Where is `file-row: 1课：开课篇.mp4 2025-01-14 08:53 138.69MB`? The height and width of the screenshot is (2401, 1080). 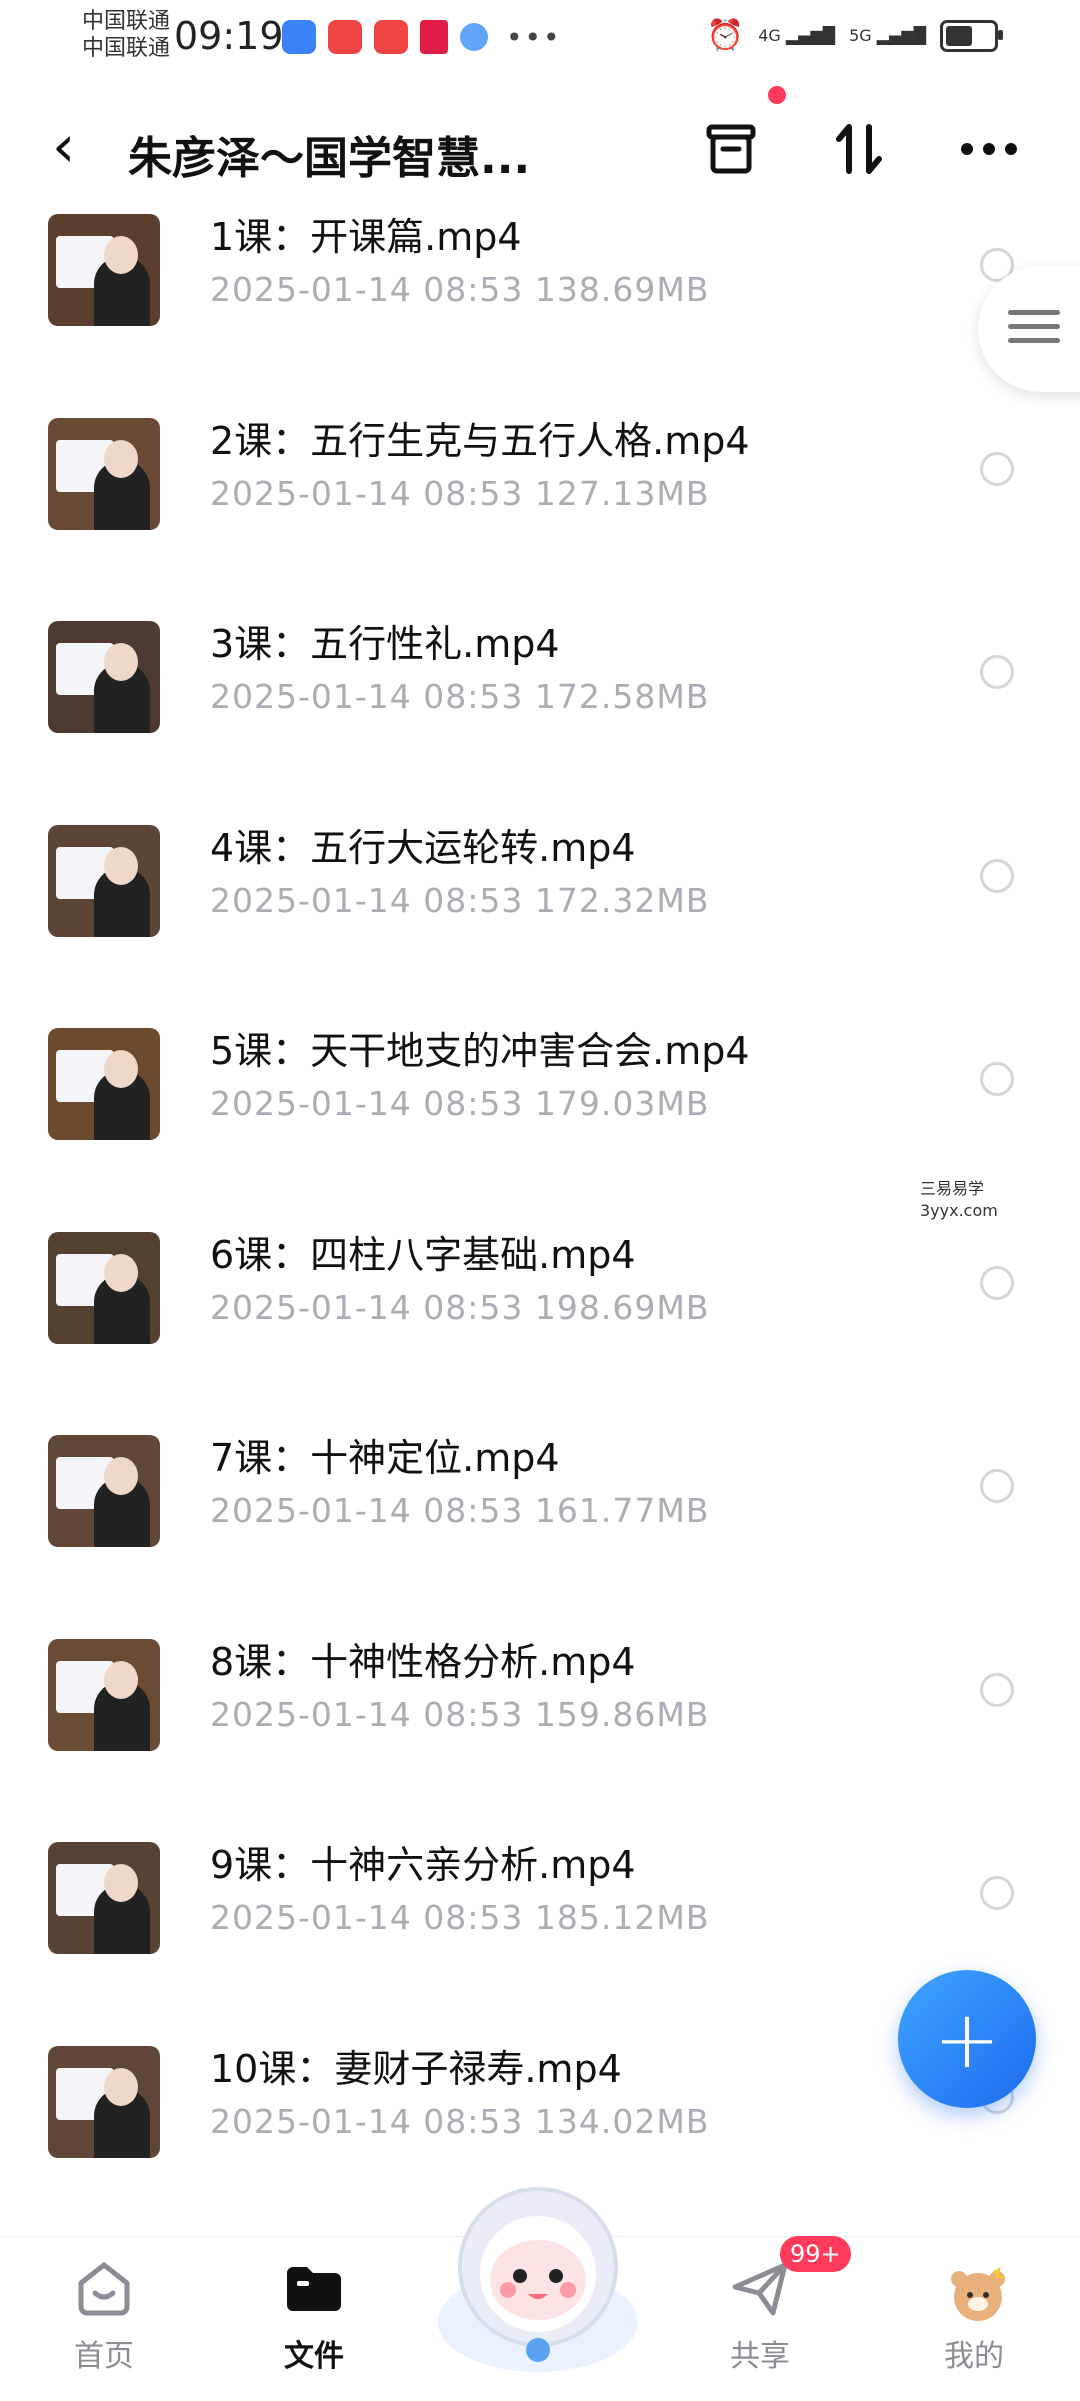
file-row: 1课：开课篇.mp4 2025-01-14 08:53 138.69MB is located at coordinates (540, 302).